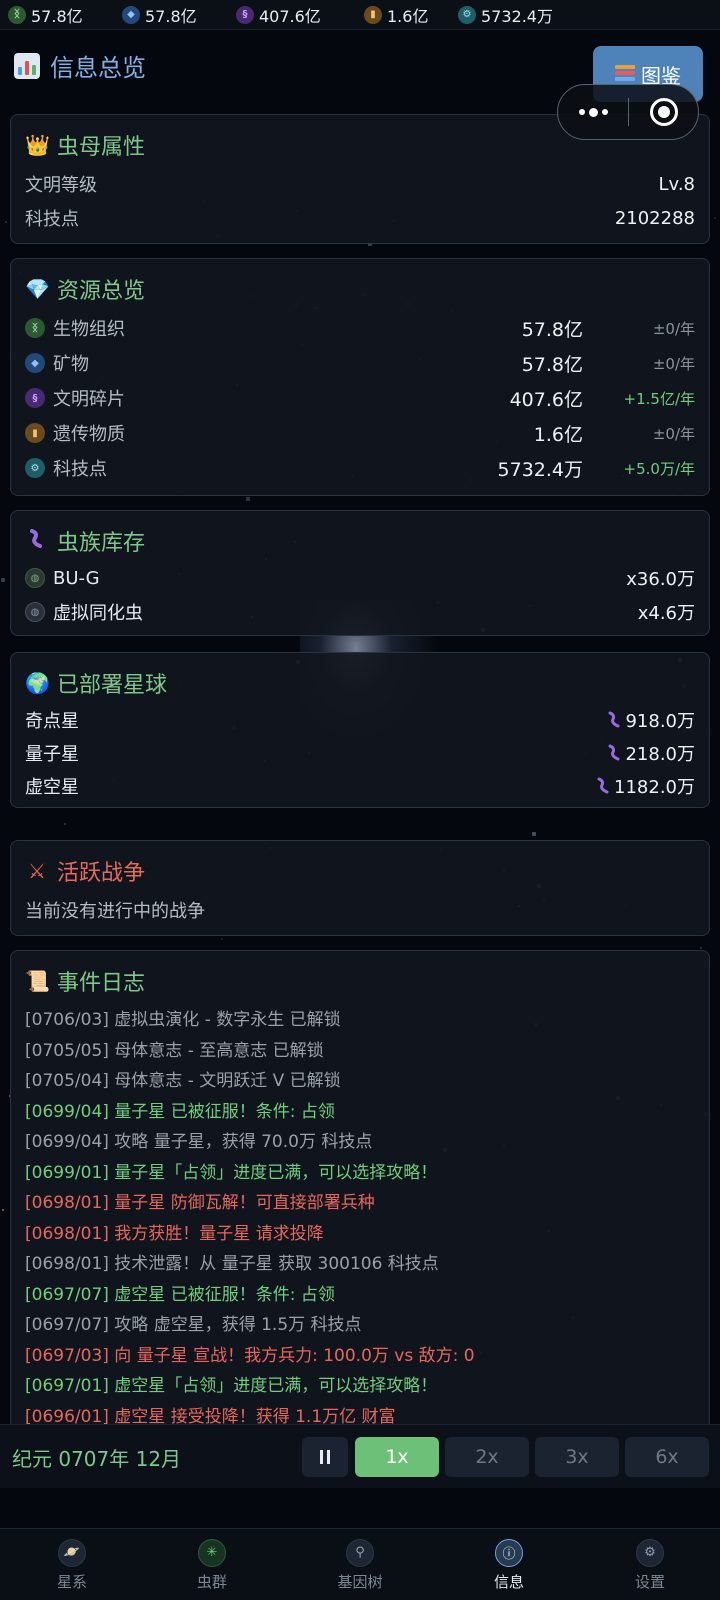 This screenshot has width=720, height=1600. I want to click on swarm-unit-count: x4.6万, so click(666, 613).